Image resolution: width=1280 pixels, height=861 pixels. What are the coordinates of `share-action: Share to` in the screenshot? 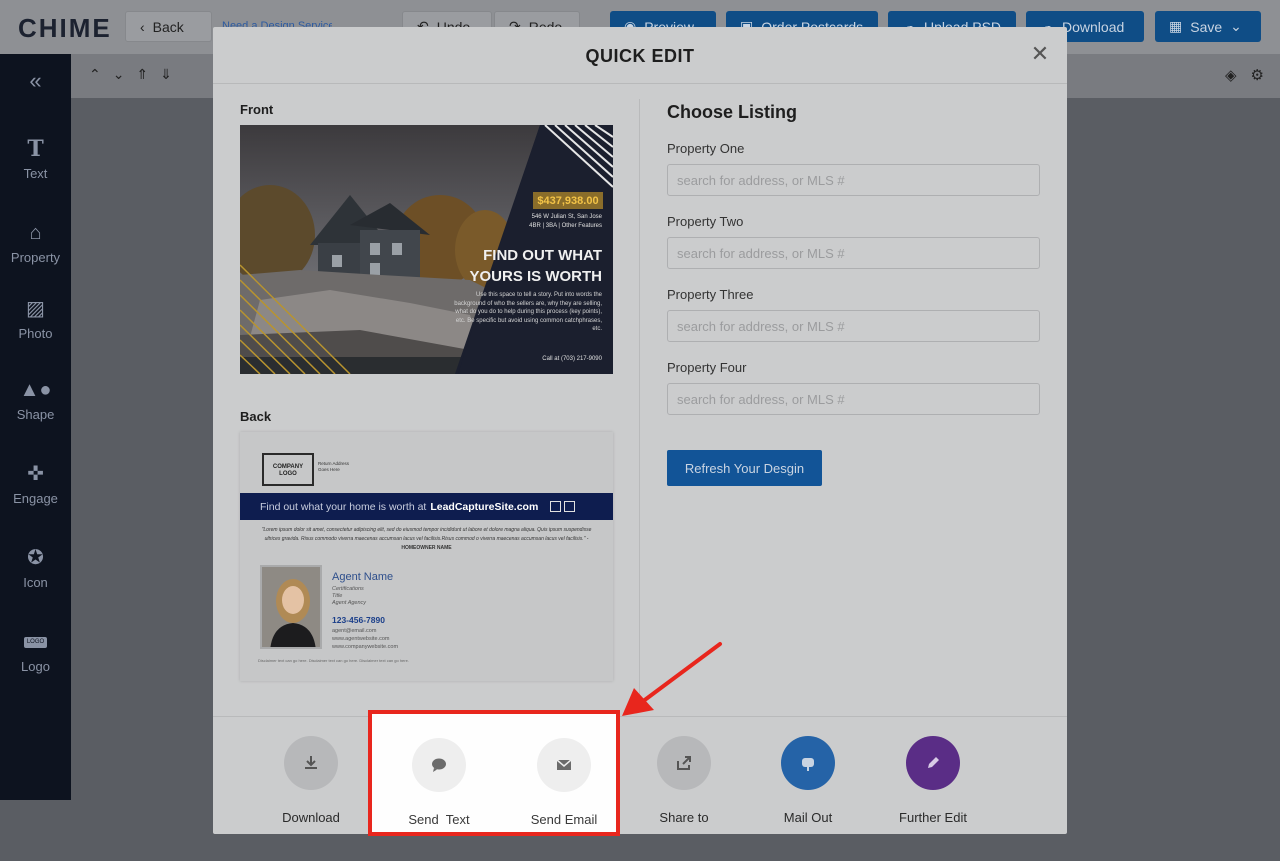 It's located at (684, 780).